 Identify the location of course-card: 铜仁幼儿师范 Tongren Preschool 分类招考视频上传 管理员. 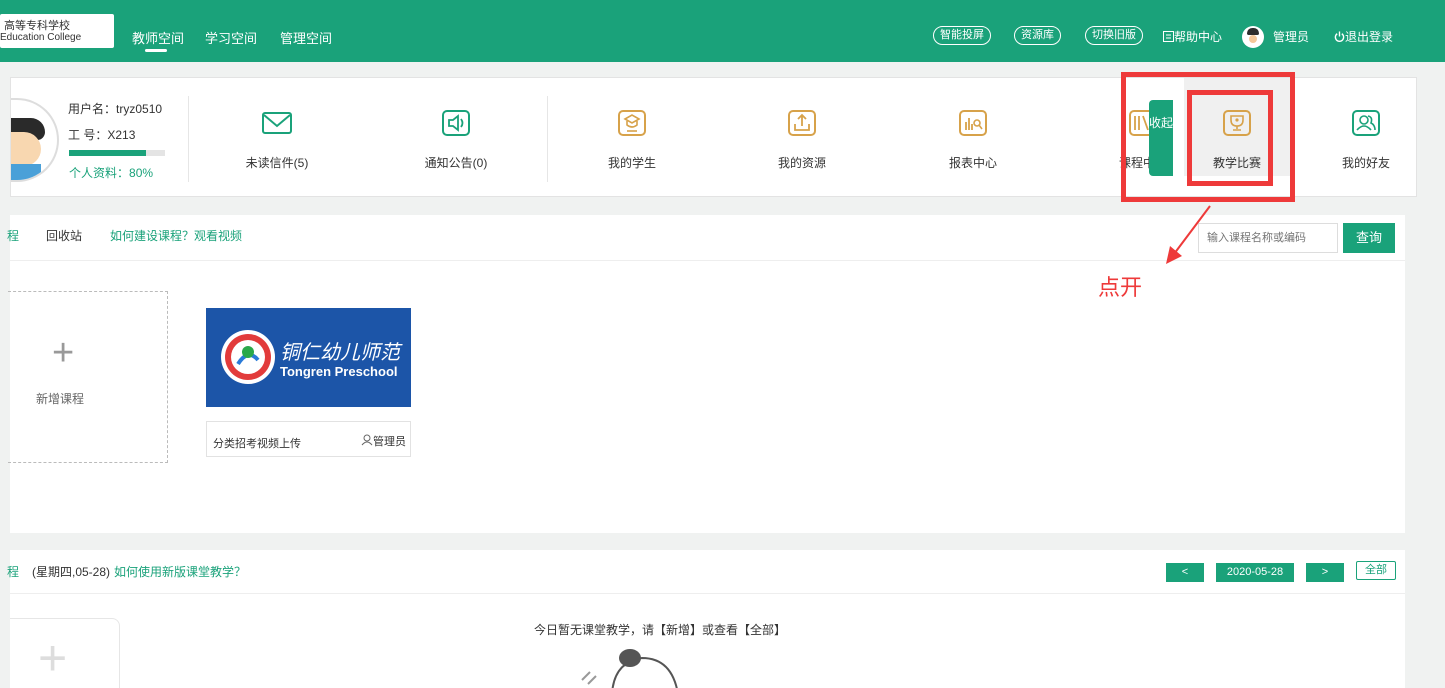
(308, 385).